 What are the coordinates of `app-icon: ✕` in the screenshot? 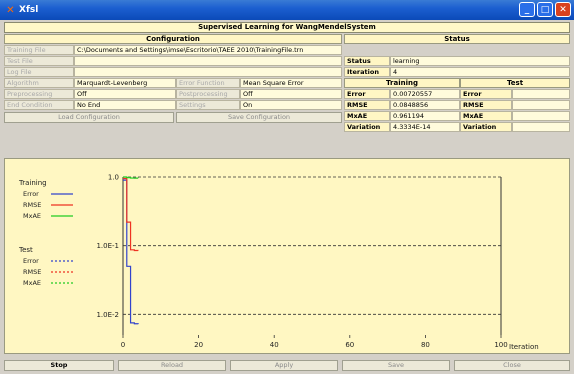 It's located at (10, 10).